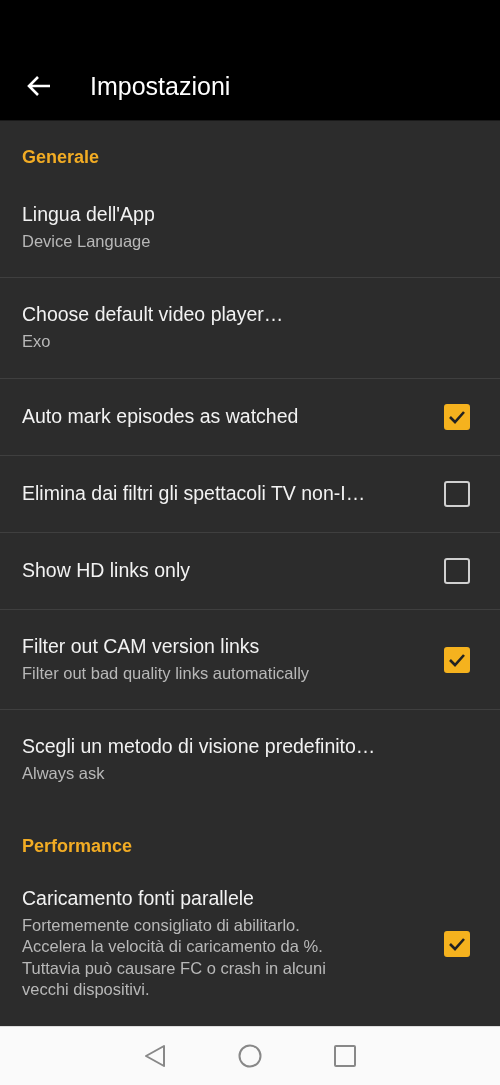 The width and height of the screenshot is (500, 1085). What do you see at coordinates (166, 673) in the screenshot?
I see `setting-summary: Filter out bad quality links automatically` at bounding box center [166, 673].